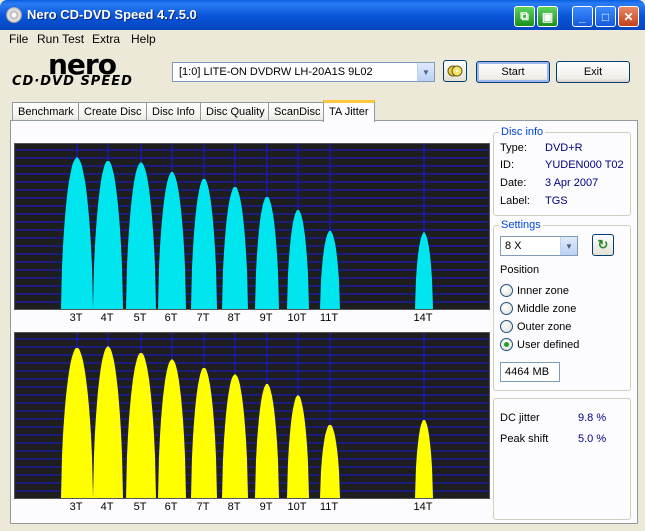  What do you see at coordinates (593, 72) in the screenshot?
I see `exit-button: Exit` at bounding box center [593, 72].